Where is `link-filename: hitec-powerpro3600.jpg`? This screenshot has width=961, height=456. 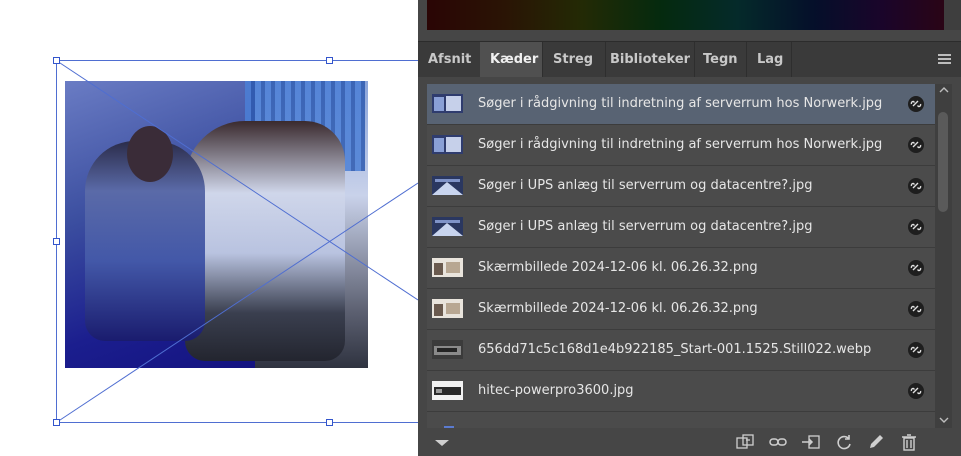 link-filename: hitec-powerpro3600.jpg is located at coordinates (556, 390).